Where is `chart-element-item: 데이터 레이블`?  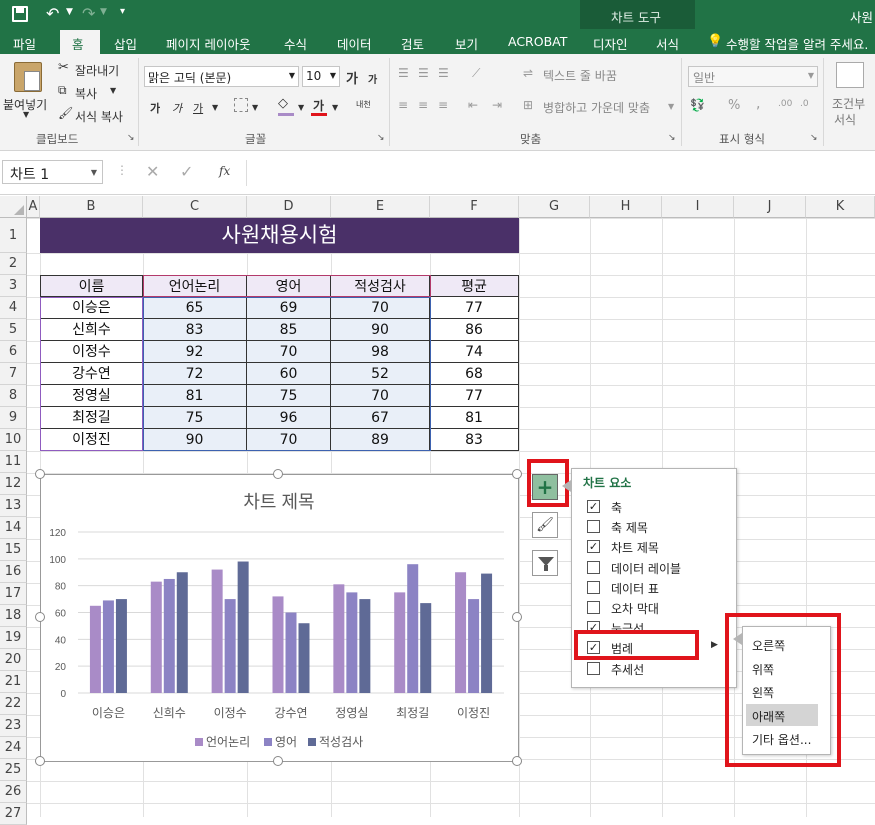
chart-element-item: 데이터 레이블 is located at coordinates (646, 568).